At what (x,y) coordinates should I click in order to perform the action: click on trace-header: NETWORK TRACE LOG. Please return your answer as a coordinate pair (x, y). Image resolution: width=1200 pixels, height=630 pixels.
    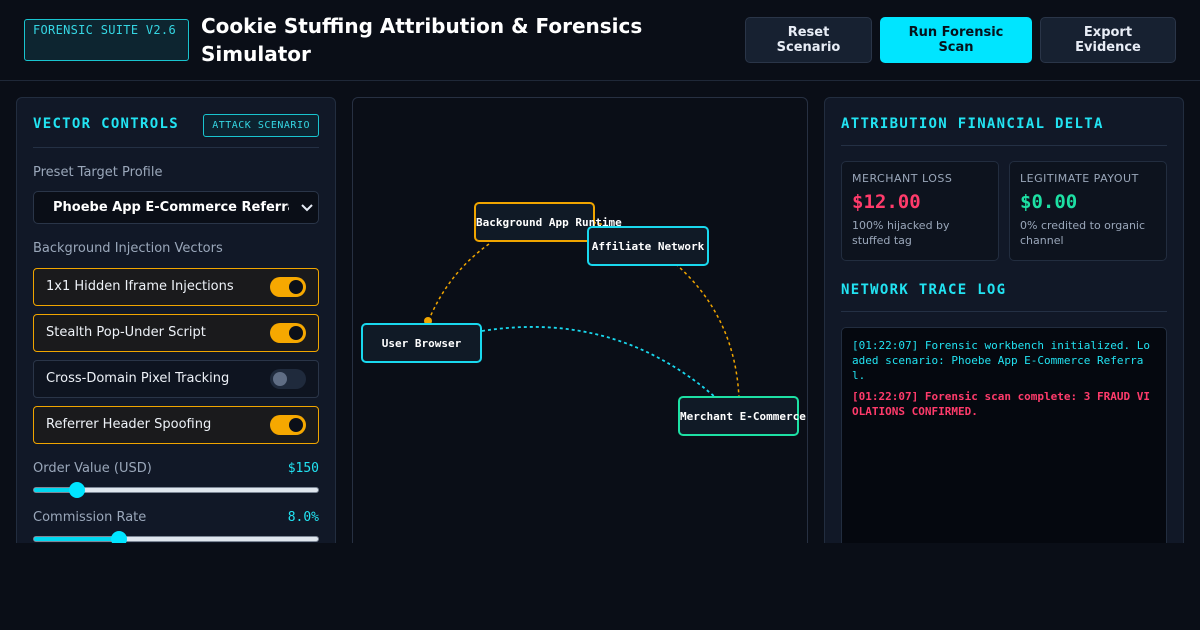
    Looking at the image, I should click on (1004, 296).